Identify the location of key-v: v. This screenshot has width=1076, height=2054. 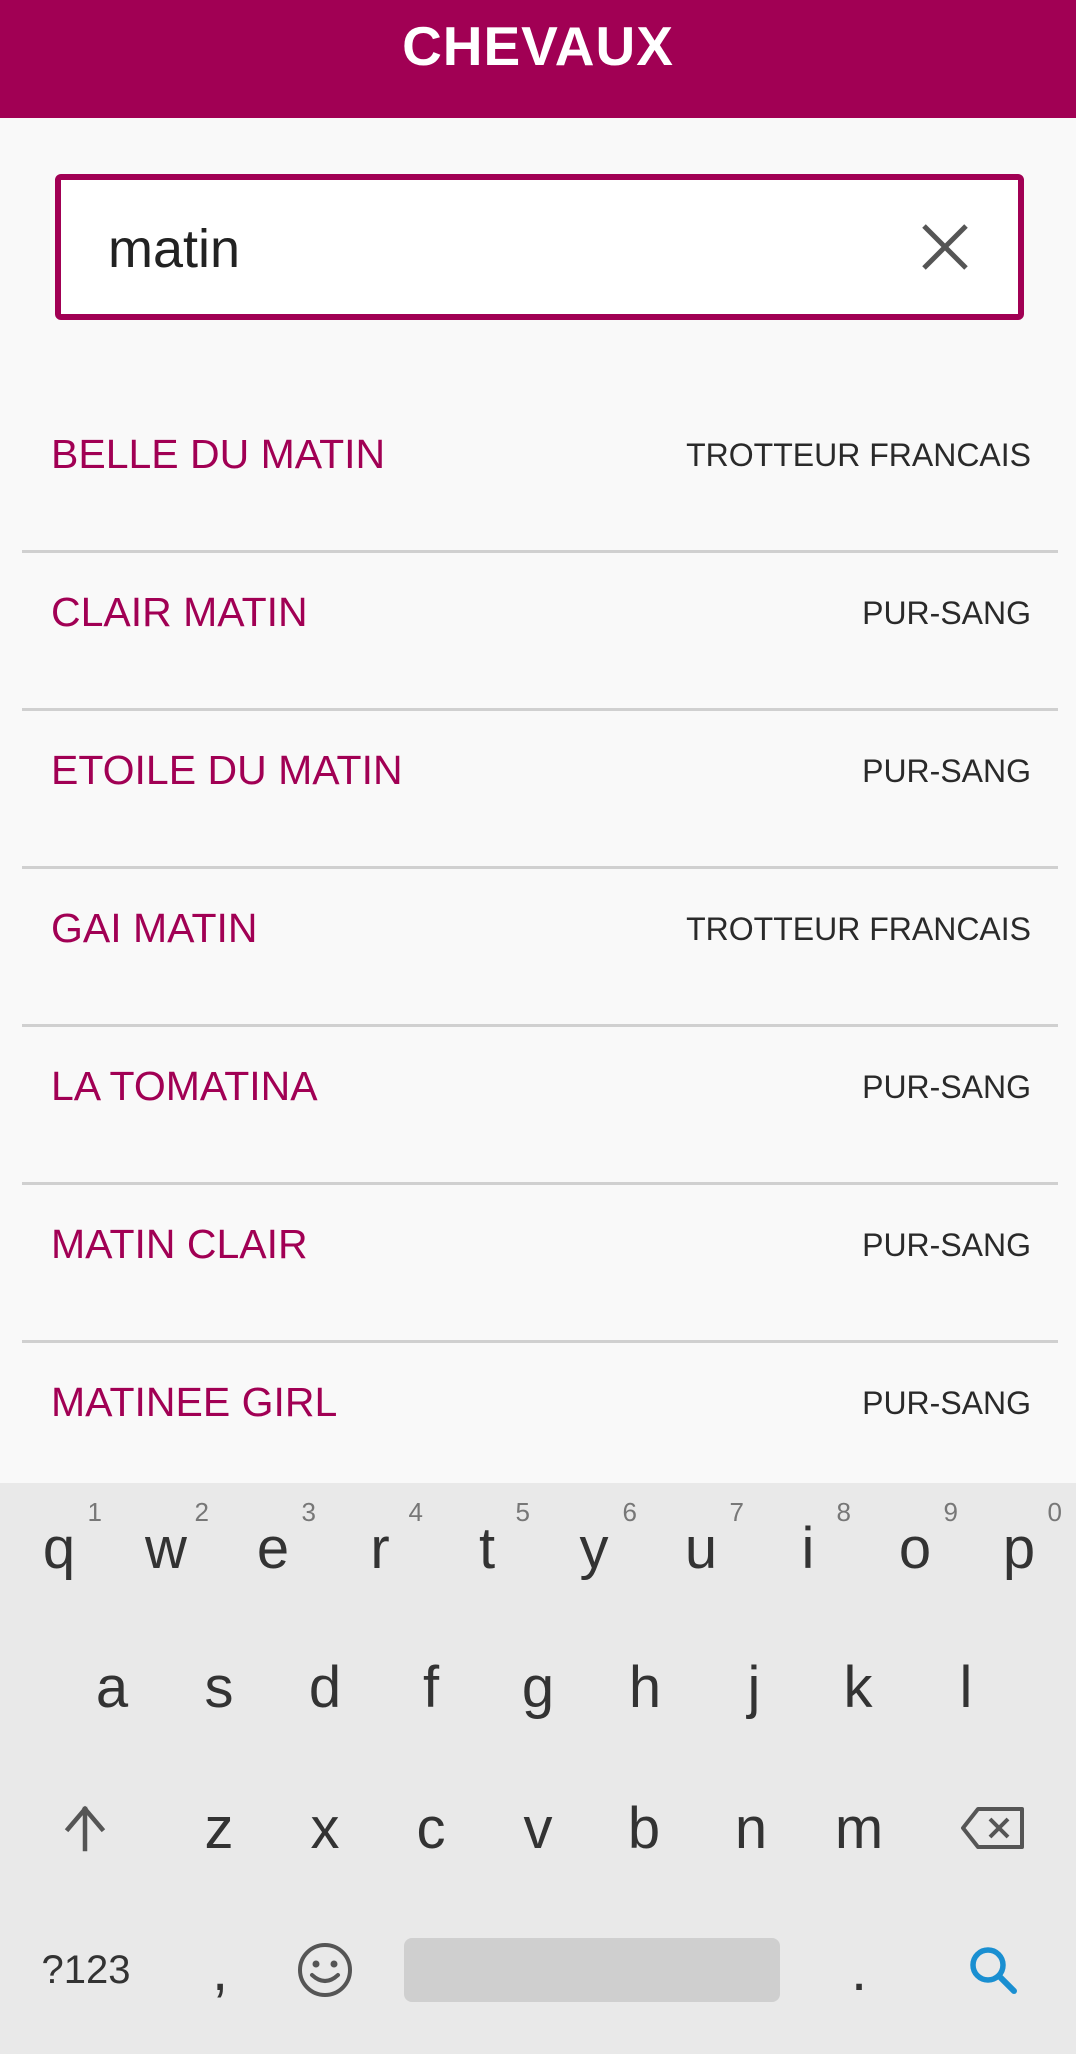
(538, 1828).